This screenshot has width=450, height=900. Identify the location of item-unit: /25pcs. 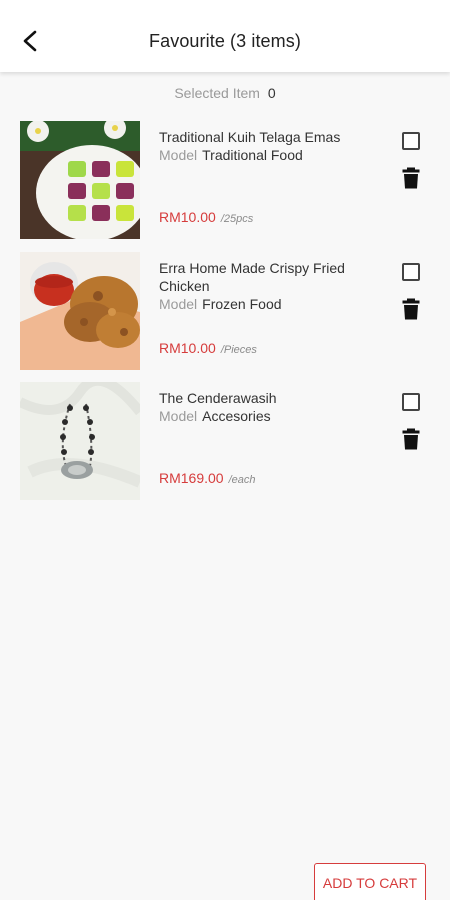
(237, 219).